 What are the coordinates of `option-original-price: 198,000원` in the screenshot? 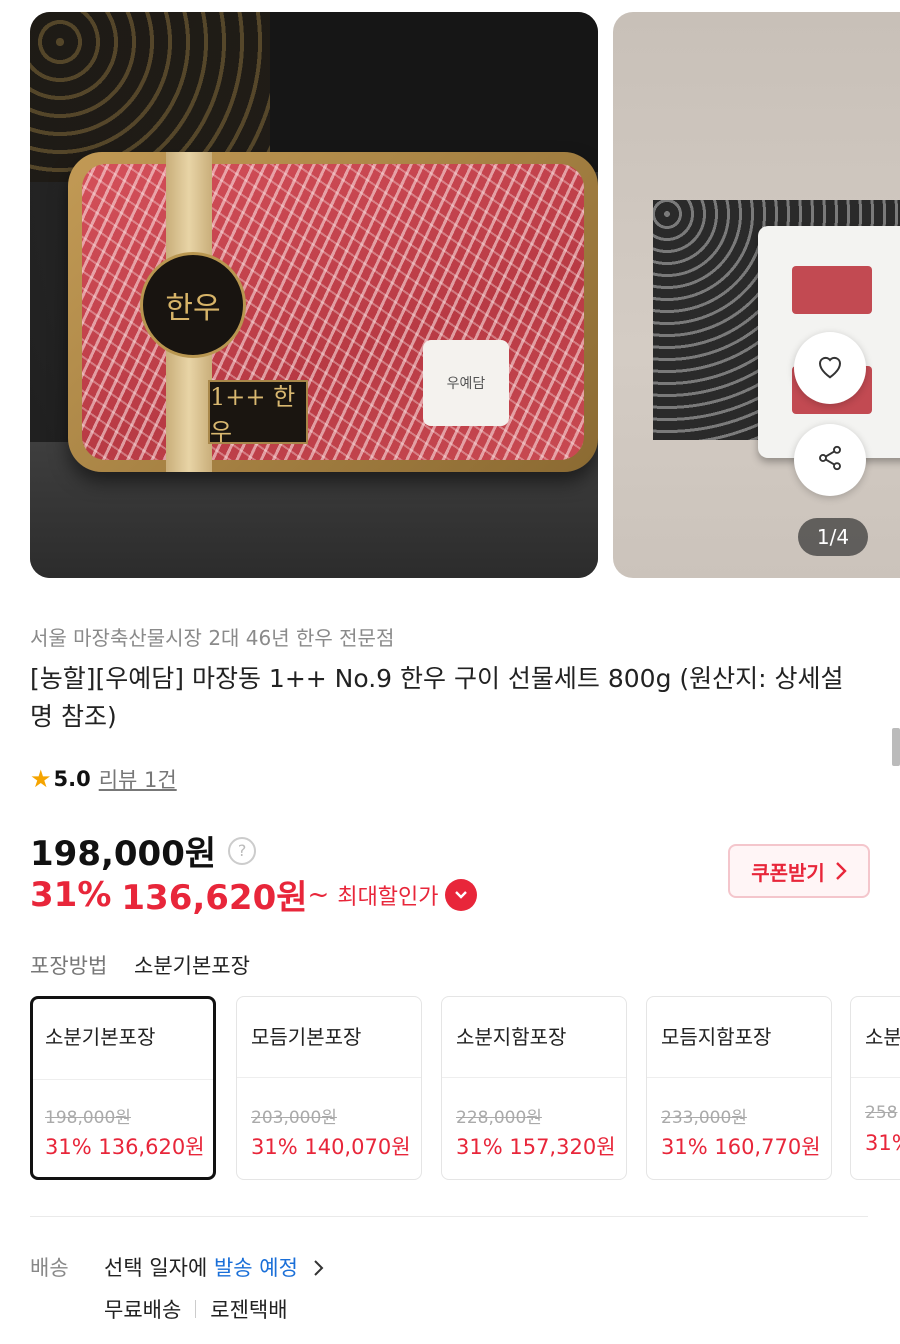 It's located at (88, 1118).